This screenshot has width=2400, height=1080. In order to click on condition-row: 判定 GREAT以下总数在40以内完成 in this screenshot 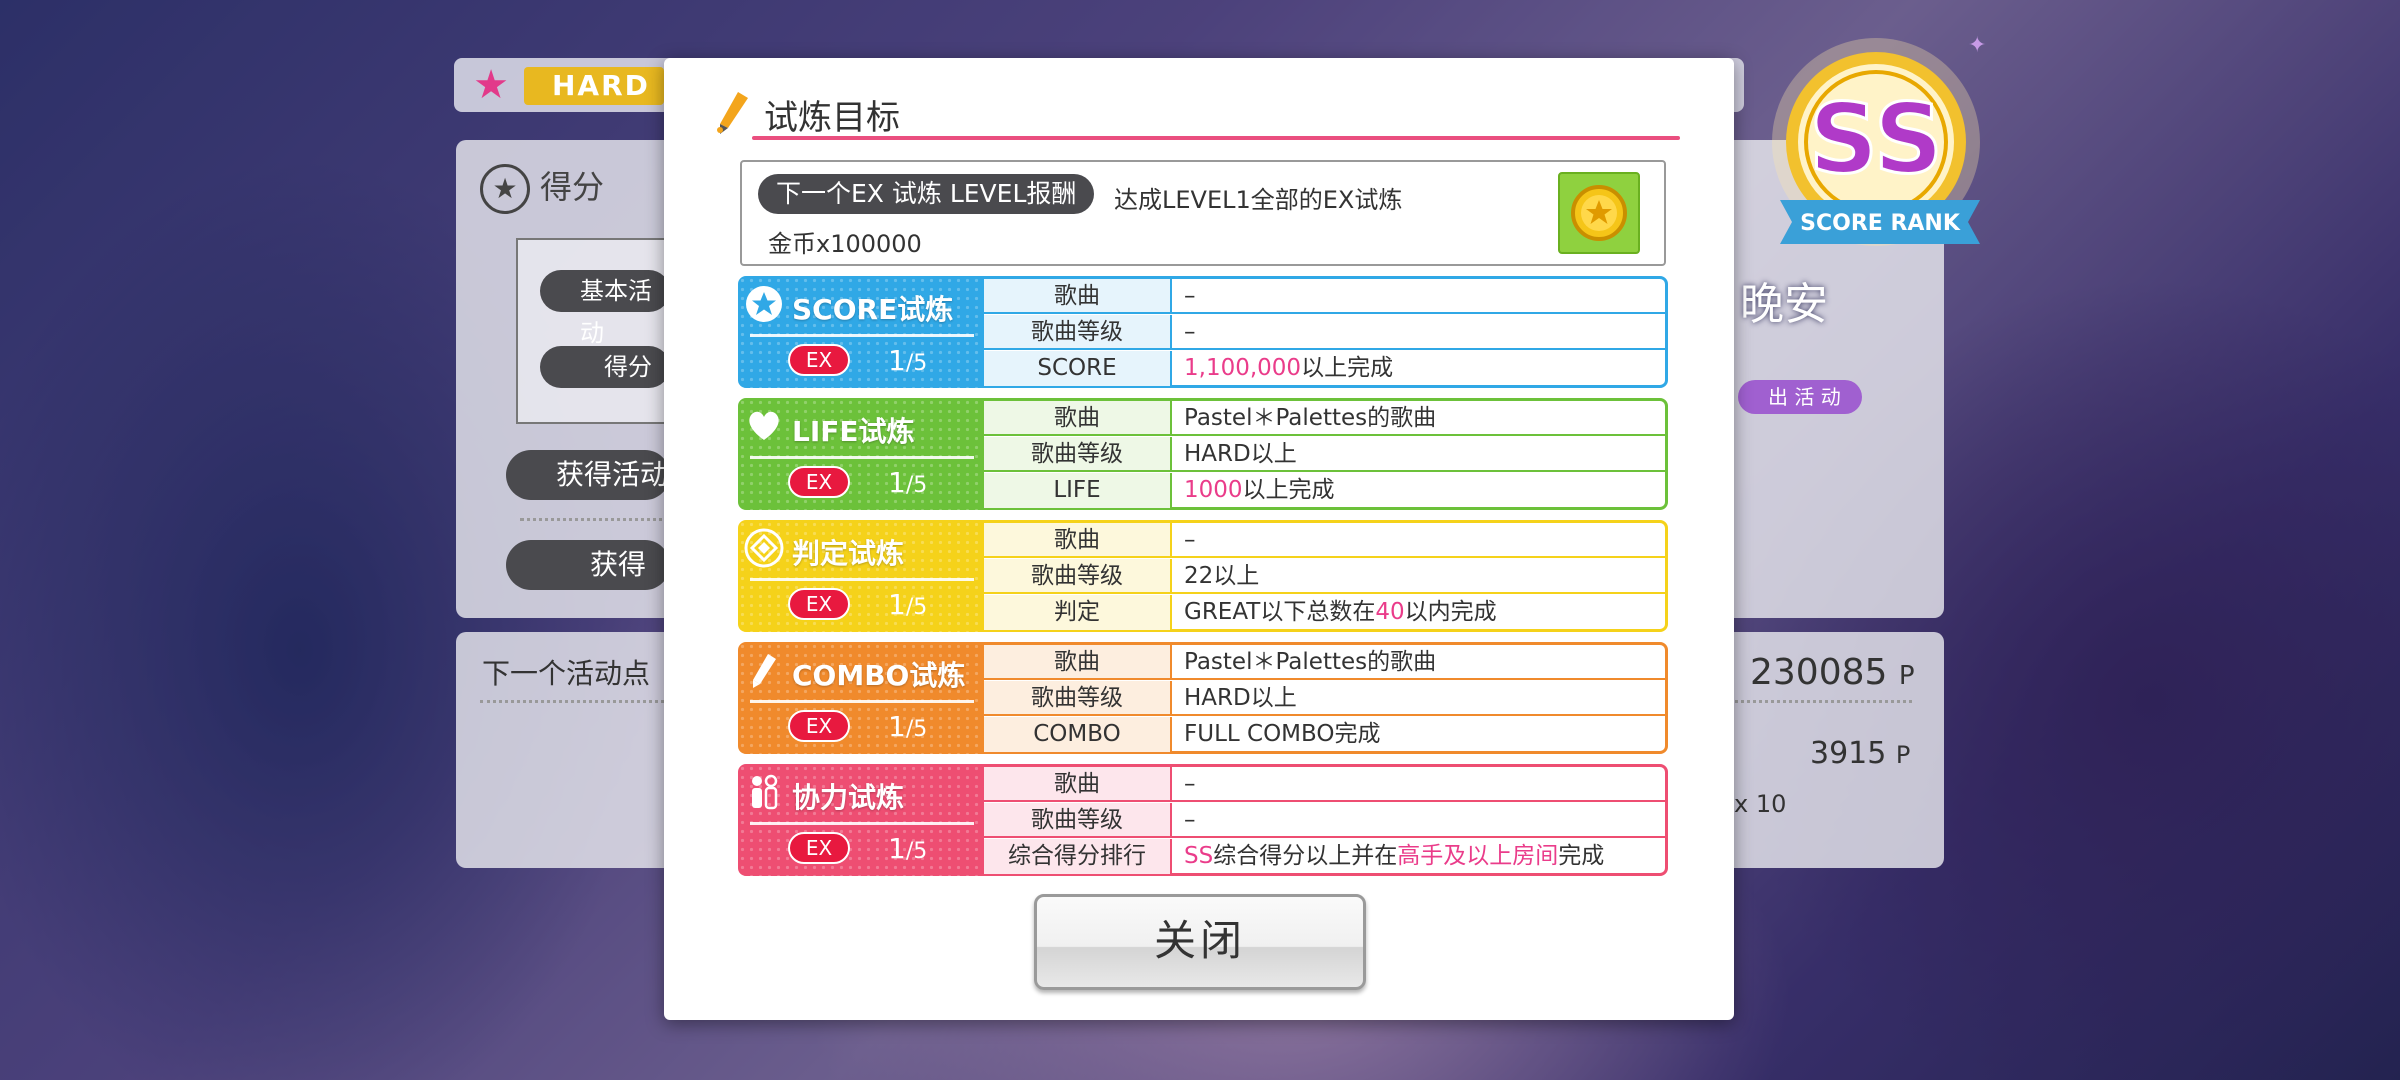, I will do `click(1324, 612)`.